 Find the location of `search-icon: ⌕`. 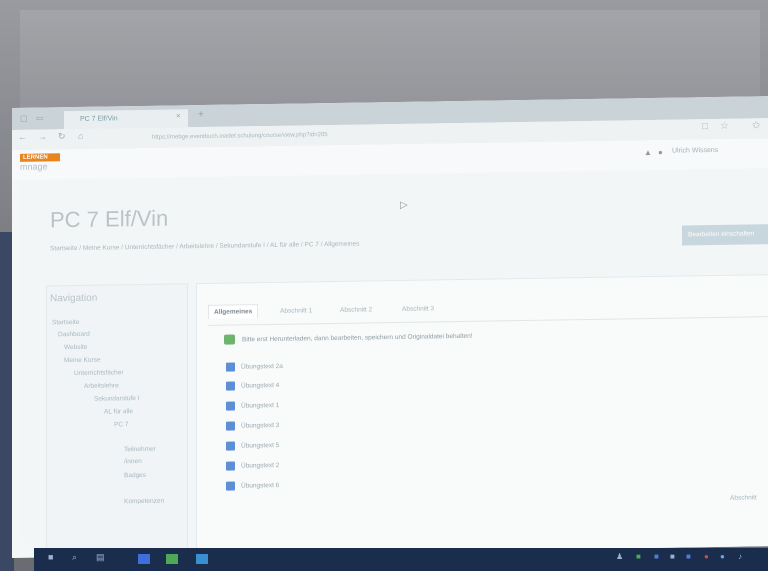

search-icon: ⌕ is located at coordinates (74, 557).